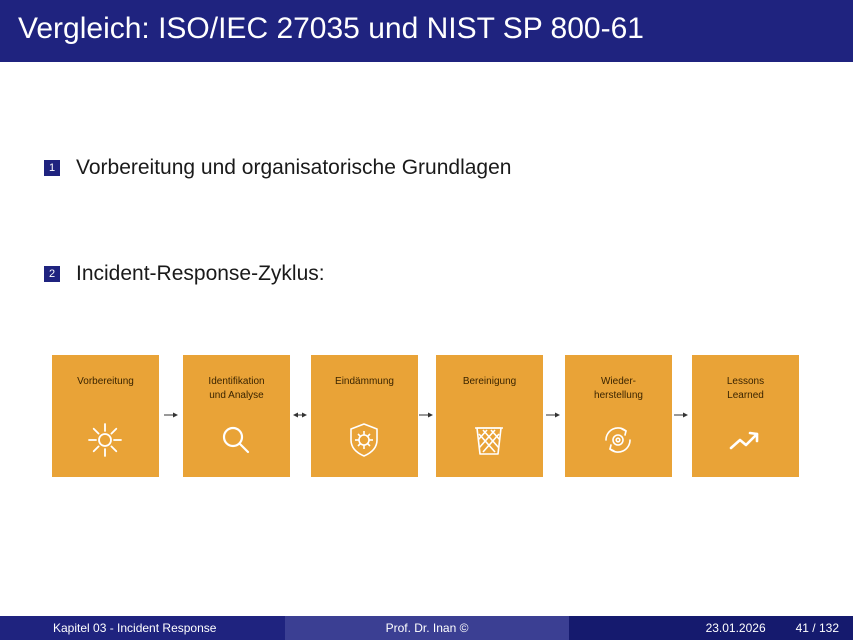 The height and width of the screenshot is (640, 853). Describe the element at coordinates (236, 440) in the screenshot. I see `magnifier-icon` at that location.